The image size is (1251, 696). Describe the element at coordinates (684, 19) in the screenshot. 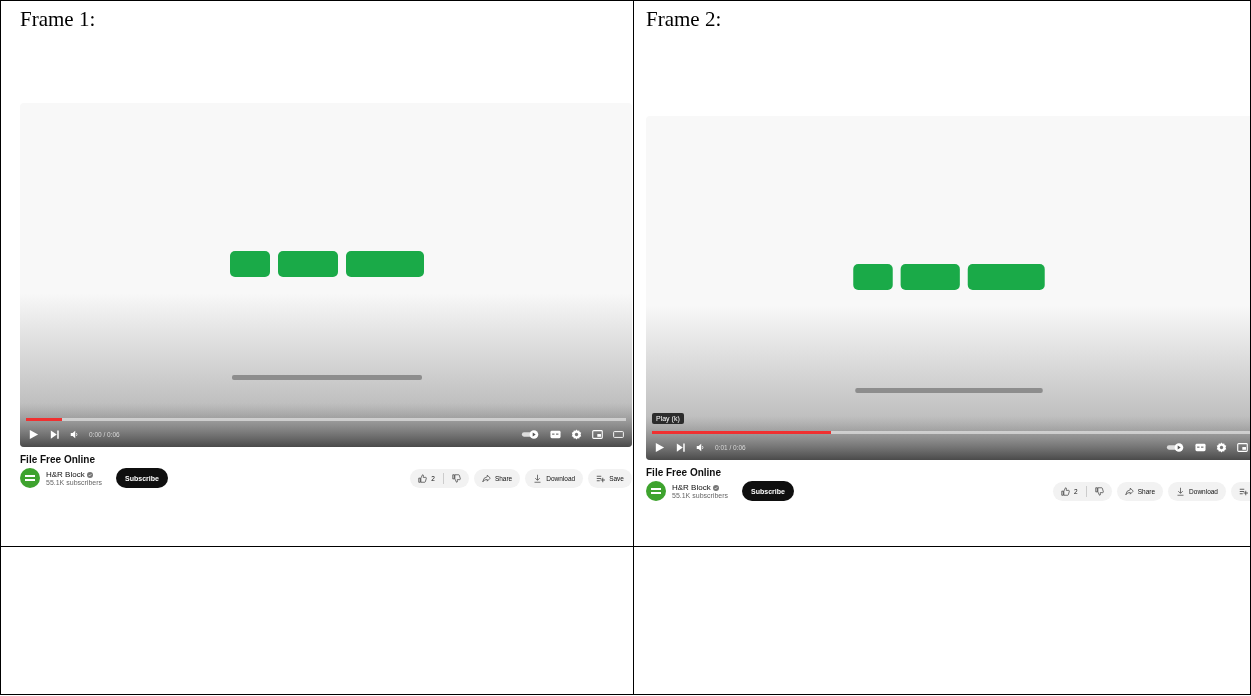

I see `frame-label: Frame 2:` at that location.